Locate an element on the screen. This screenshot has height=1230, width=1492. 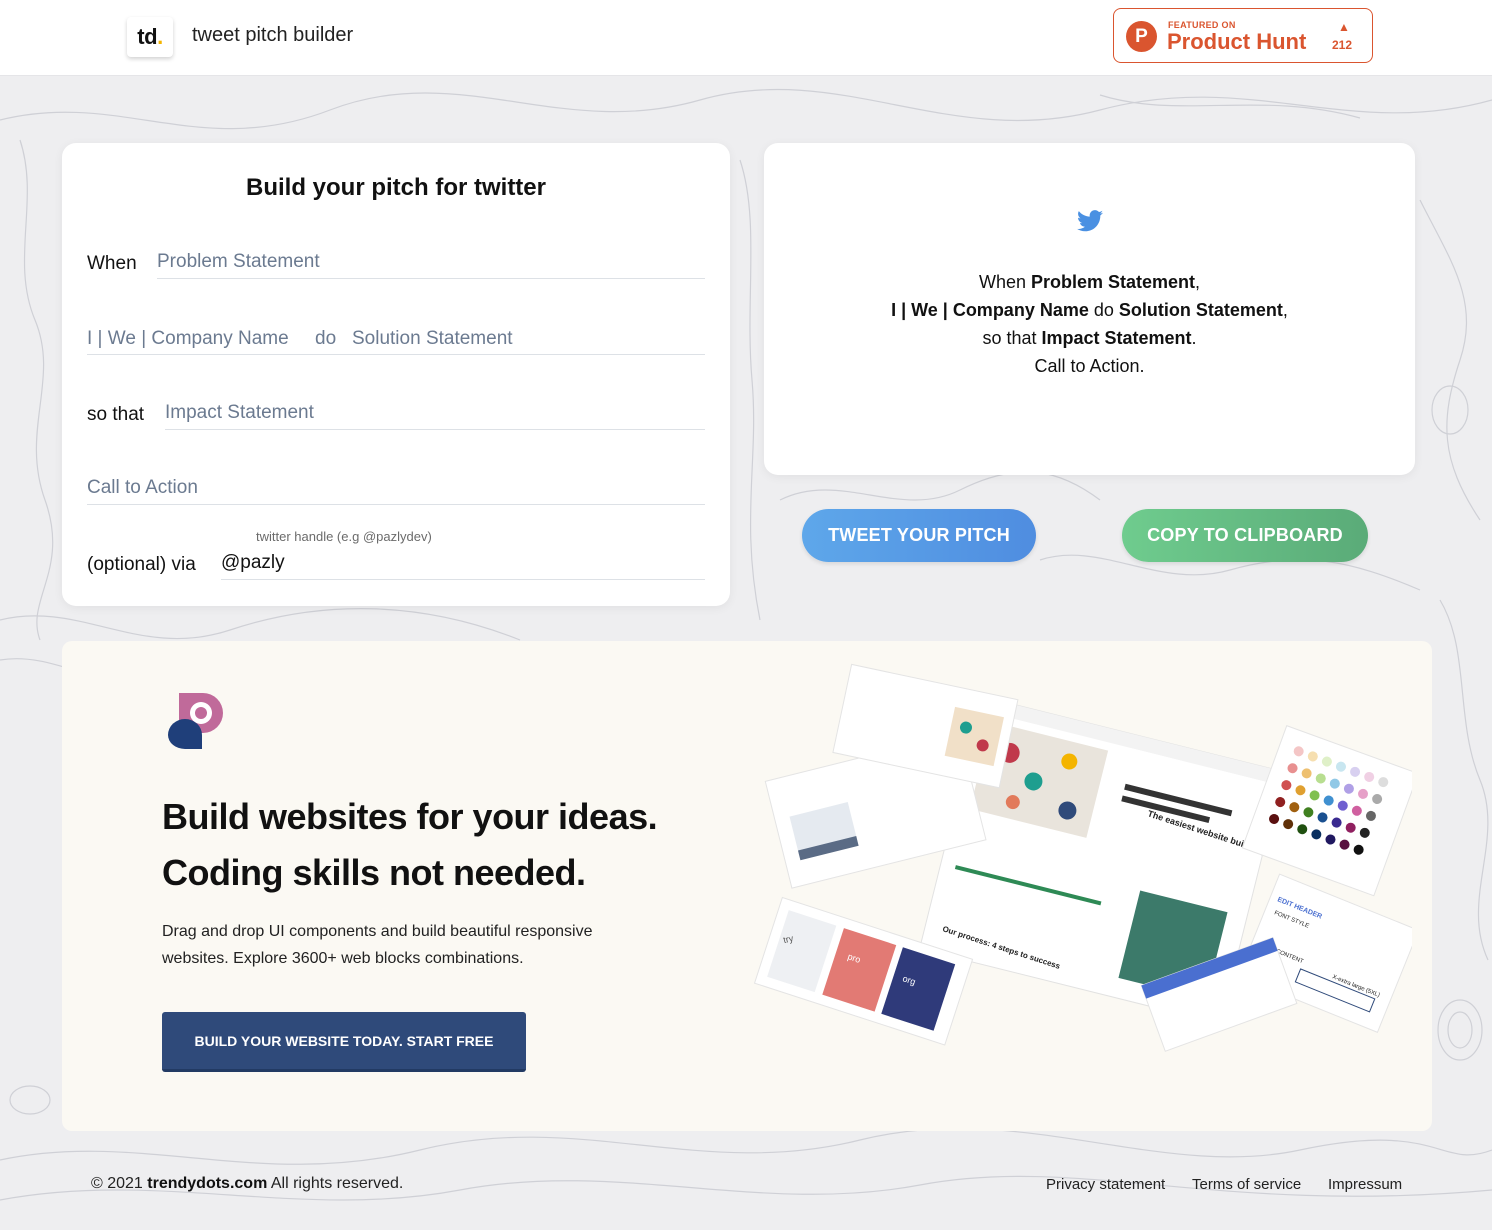
preview-company: I | We | Company Name is located at coordinates (990, 310).